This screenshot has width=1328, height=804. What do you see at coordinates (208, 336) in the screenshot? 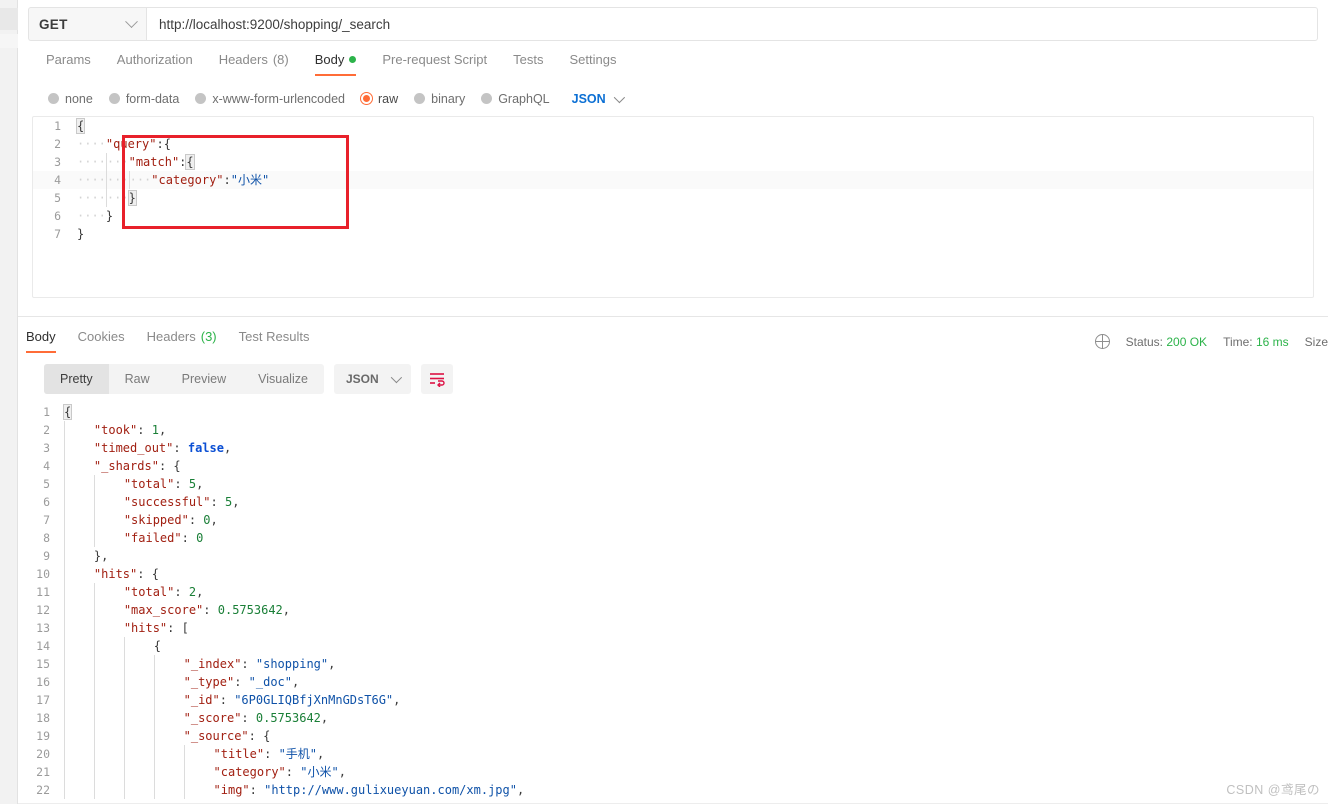
I see `response-tab-headers-count: (3)` at bounding box center [208, 336].